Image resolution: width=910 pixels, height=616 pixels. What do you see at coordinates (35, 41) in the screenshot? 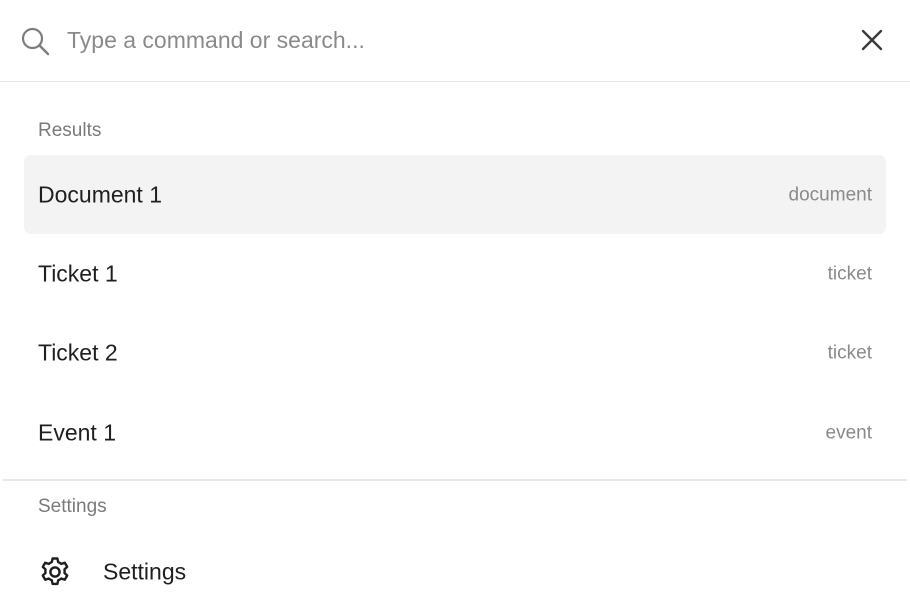
I see `search-icon` at bounding box center [35, 41].